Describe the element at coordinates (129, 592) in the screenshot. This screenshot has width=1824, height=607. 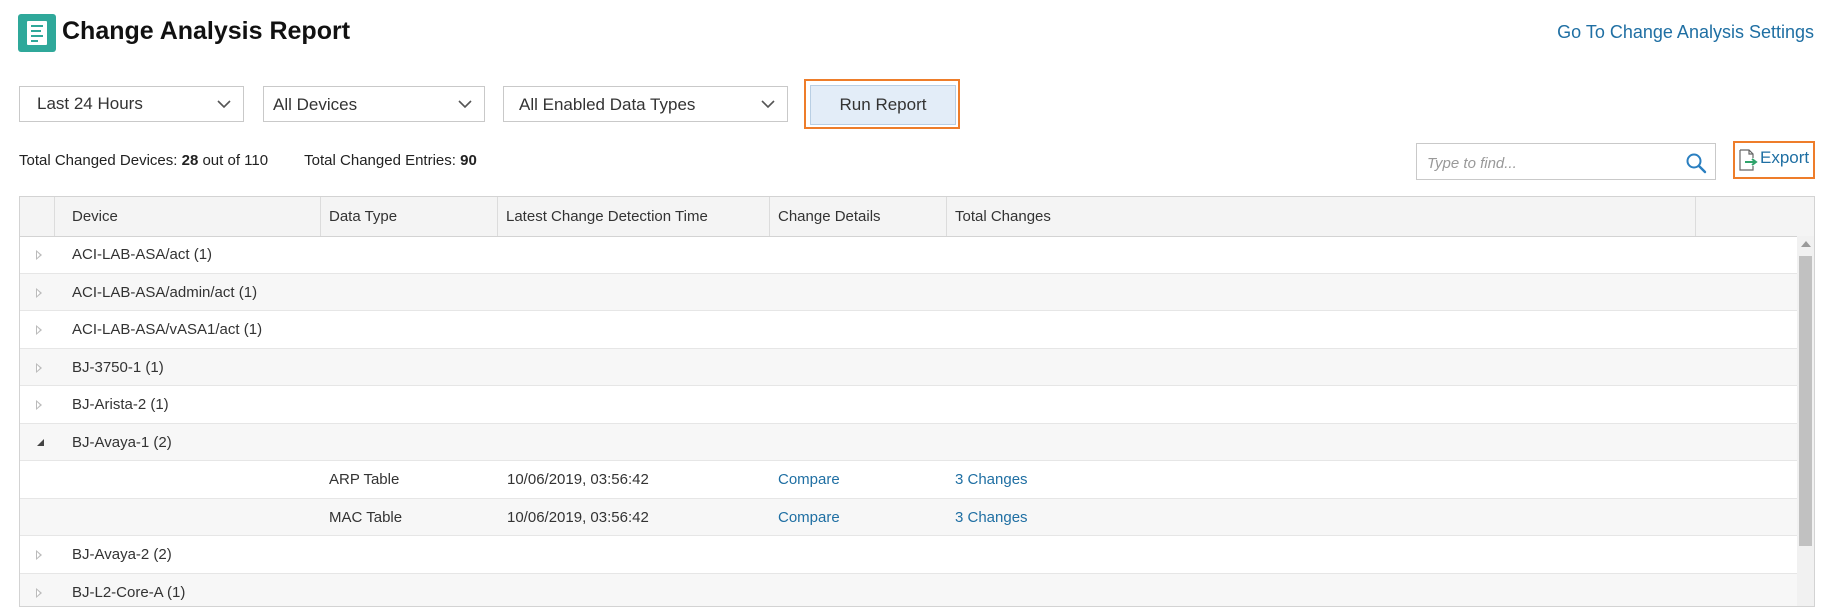
I see `device-name: BJ-L2-Core-A (1)` at that location.